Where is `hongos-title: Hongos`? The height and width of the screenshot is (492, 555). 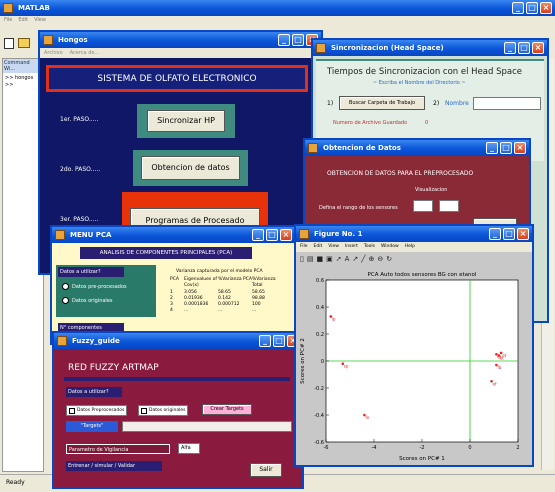 hongos-title: Hongos is located at coordinates (73, 40).